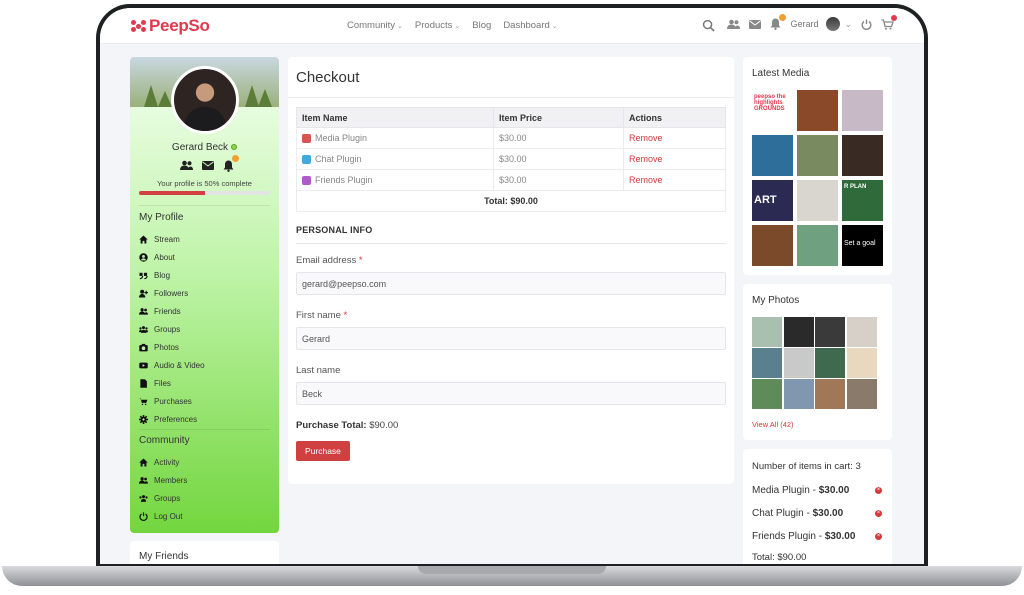  What do you see at coordinates (206, 347) in the screenshot?
I see `sidebar-item-photos: Photos` at bounding box center [206, 347].